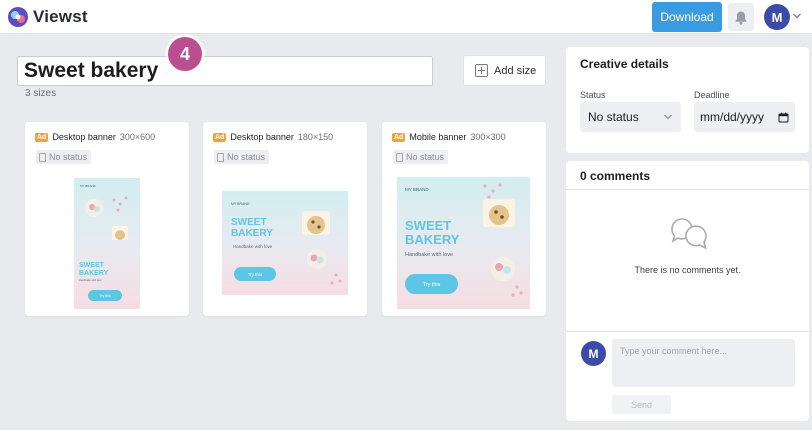 This screenshot has height=430, width=812. What do you see at coordinates (593, 353) in the screenshot?
I see `comment-avatar: M` at bounding box center [593, 353].